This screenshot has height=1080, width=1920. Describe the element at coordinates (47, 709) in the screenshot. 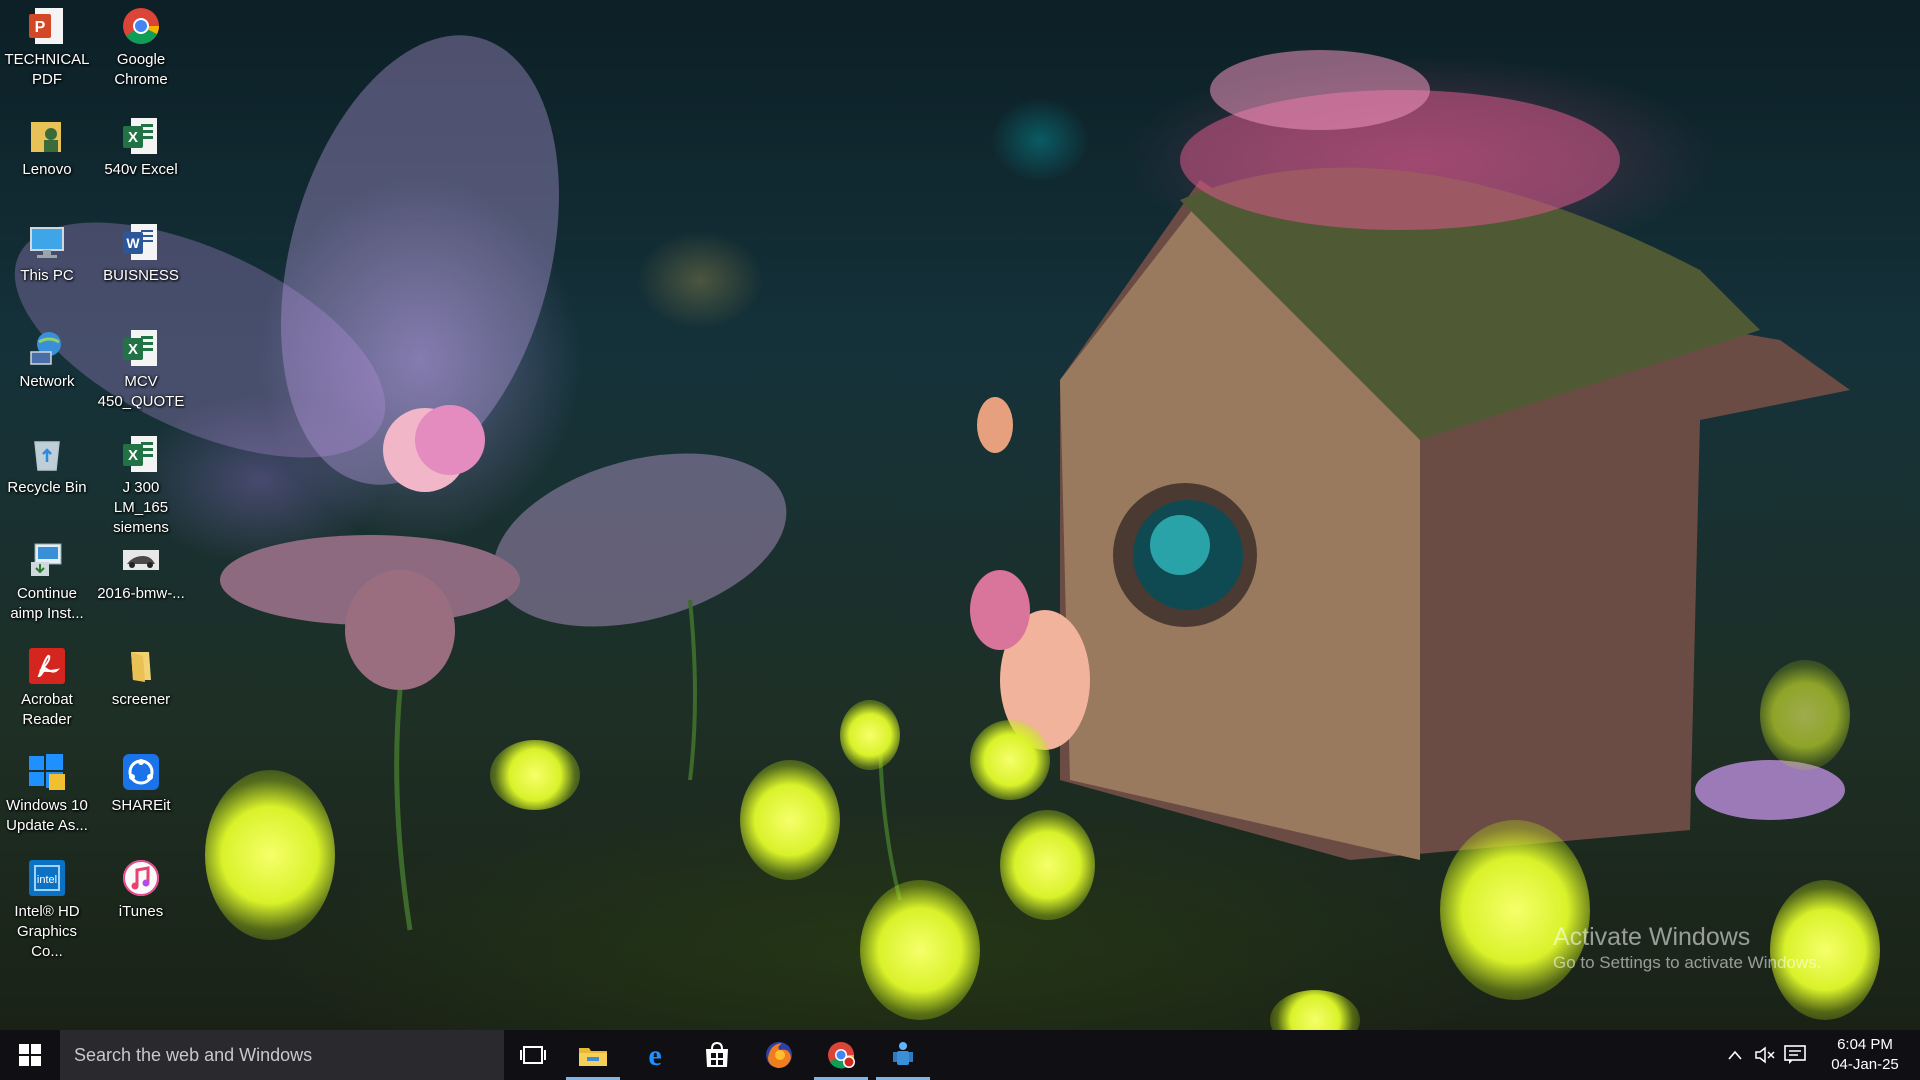

I see `desktop-icon-label: Acrobat Reader` at that location.